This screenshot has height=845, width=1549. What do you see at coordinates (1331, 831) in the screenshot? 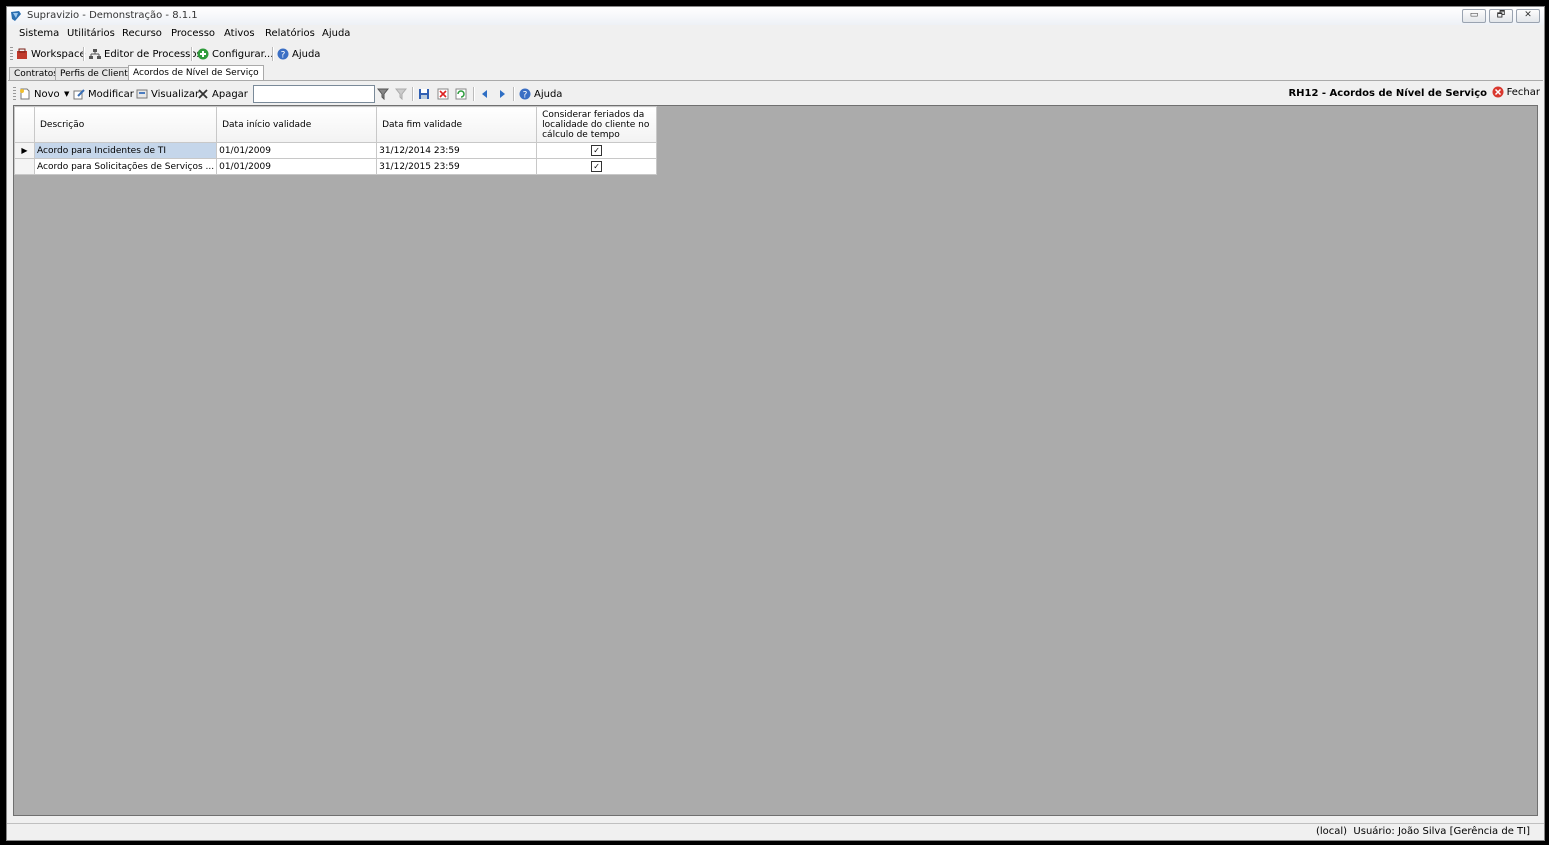
I see `status-server: (local)` at bounding box center [1331, 831].